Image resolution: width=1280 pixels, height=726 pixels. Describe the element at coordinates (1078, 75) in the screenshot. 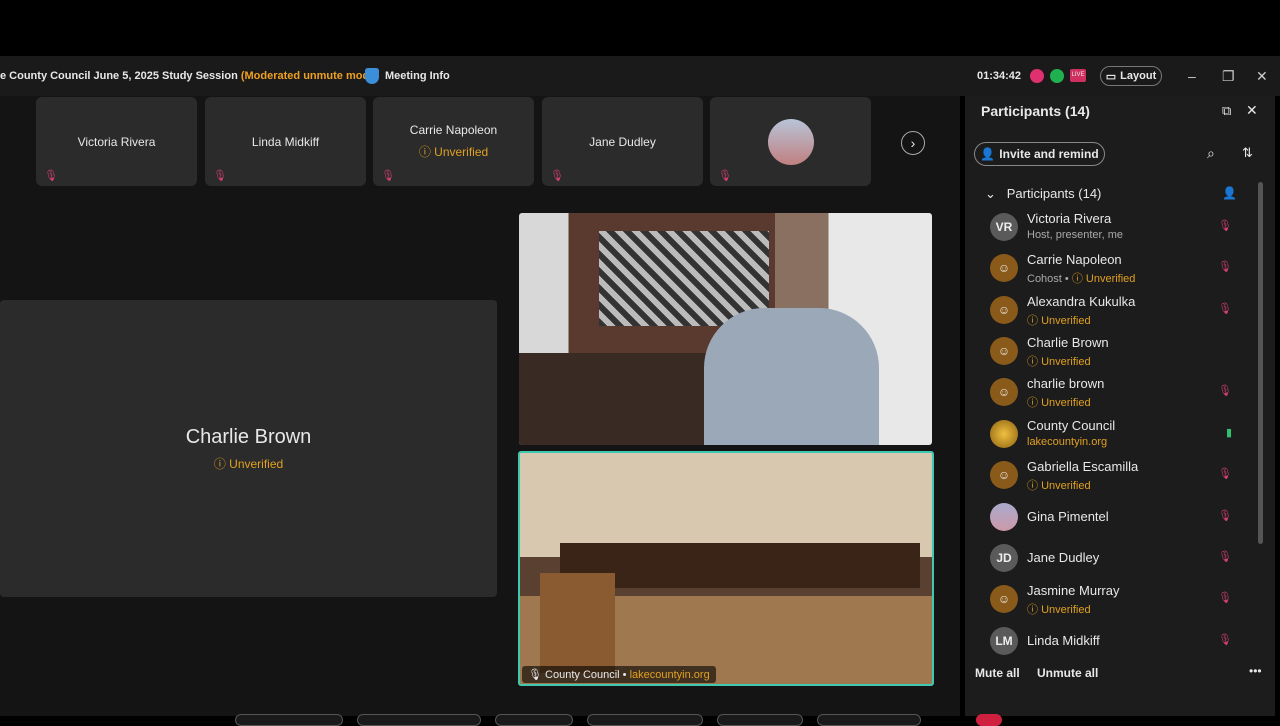

I see `live-badge: LIVE` at that location.